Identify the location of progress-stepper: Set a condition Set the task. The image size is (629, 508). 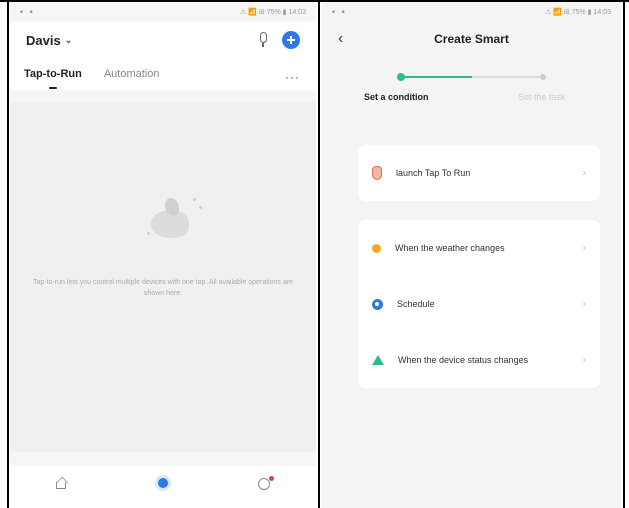
(471, 85).